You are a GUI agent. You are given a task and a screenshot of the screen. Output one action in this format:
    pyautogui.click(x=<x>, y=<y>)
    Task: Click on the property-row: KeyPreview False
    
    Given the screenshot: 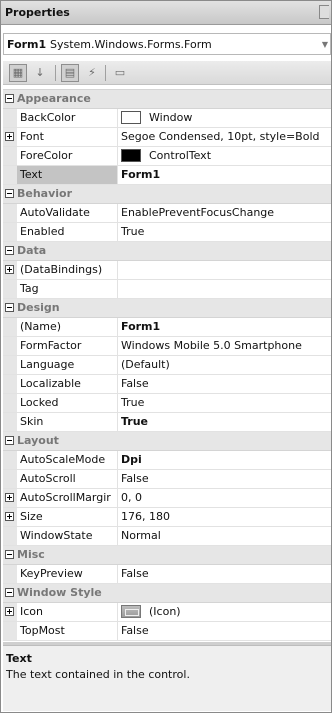 What is the action you would take?
    pyautogui.click(x=167, y=574)
    